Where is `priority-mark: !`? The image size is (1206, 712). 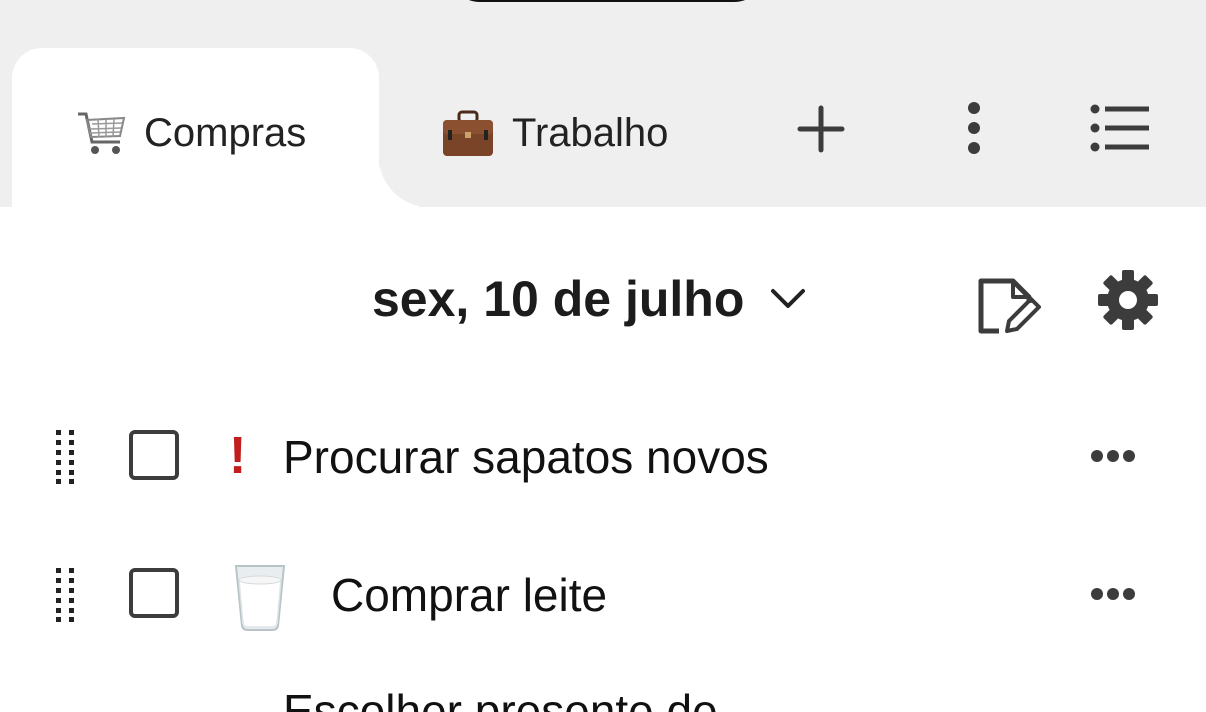
priority-mark: ! is located at coordinates (238, 456).